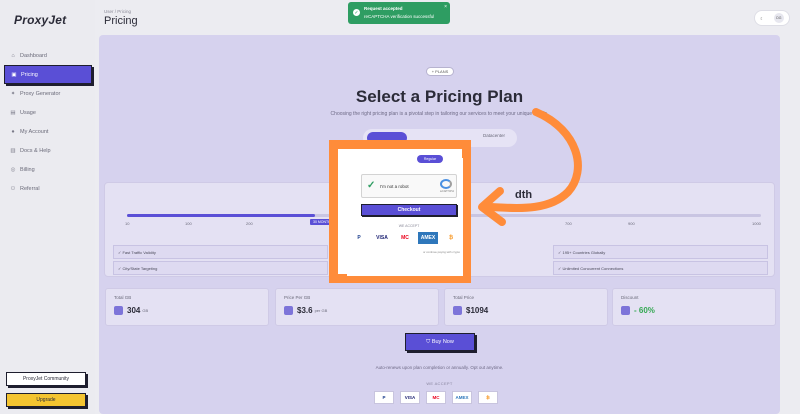  Describe the element at coordinates (140, 268) in the screenshot. I see `feature-label: City/State Targeting` at that location.